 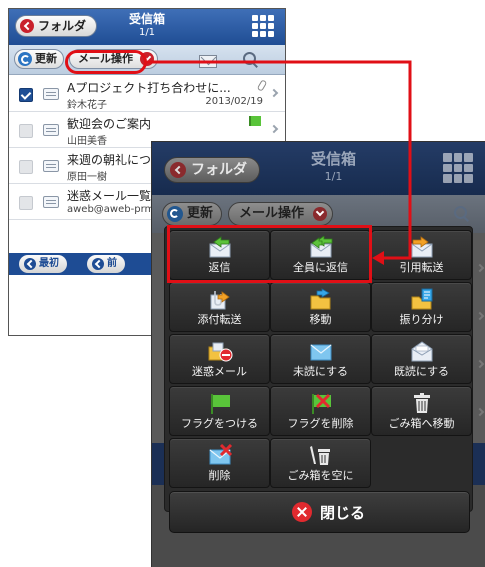 I want to click on flag-remove-icon, so click(x=321, y=403).